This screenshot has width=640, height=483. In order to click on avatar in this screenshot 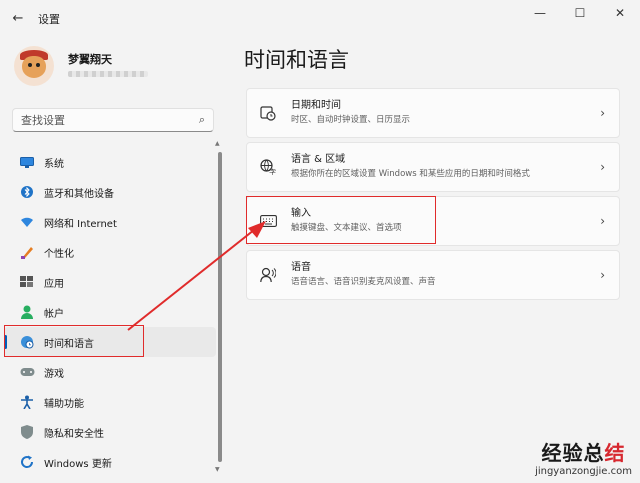, I will do `click(34, 66)`.